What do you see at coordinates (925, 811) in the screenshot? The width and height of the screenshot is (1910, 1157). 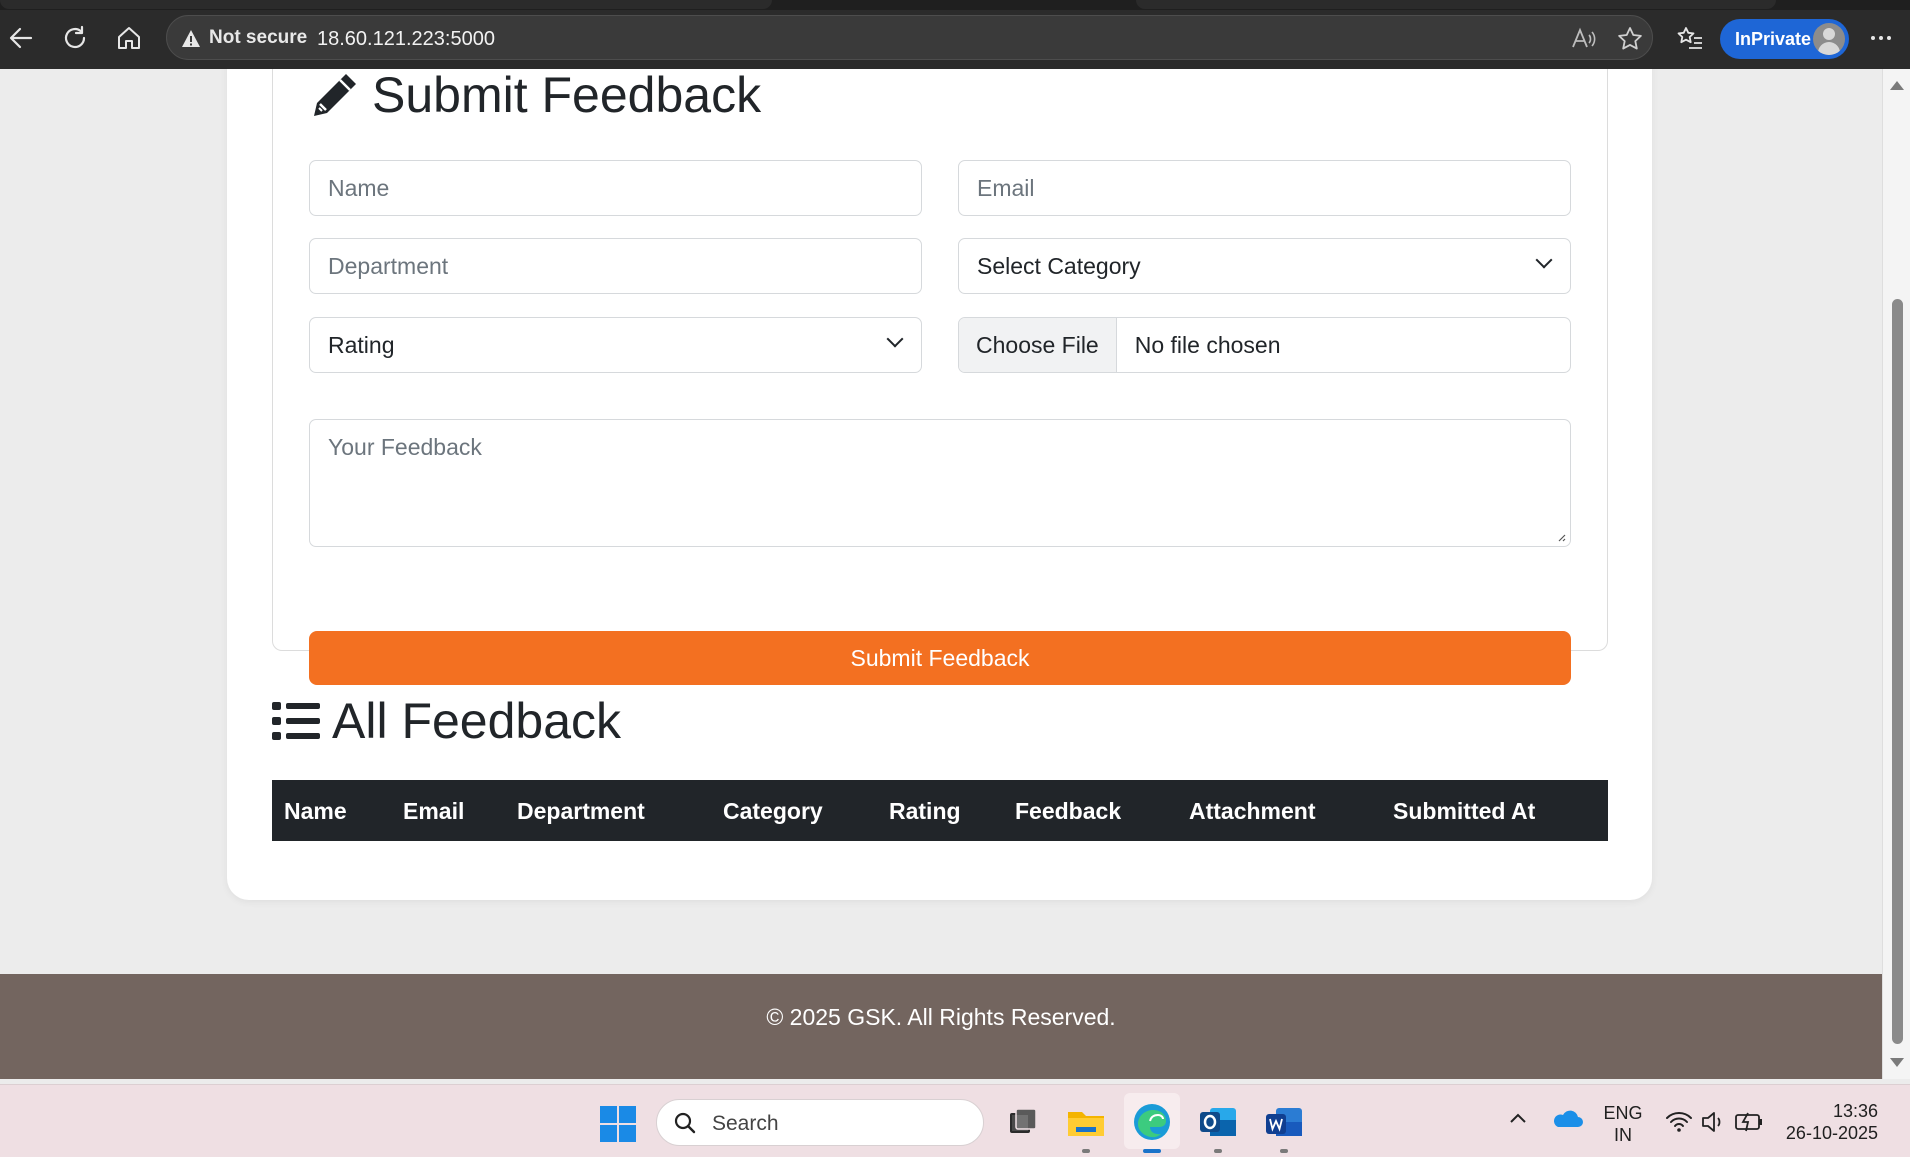 I see `column-header-rating: Rating` at bounding box center [925, 811].